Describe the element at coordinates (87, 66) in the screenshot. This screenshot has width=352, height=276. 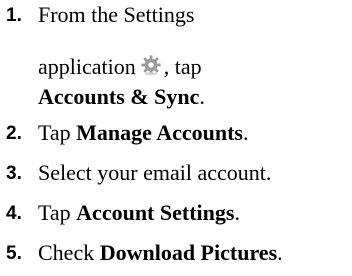
I see `step-text: application` at that location.